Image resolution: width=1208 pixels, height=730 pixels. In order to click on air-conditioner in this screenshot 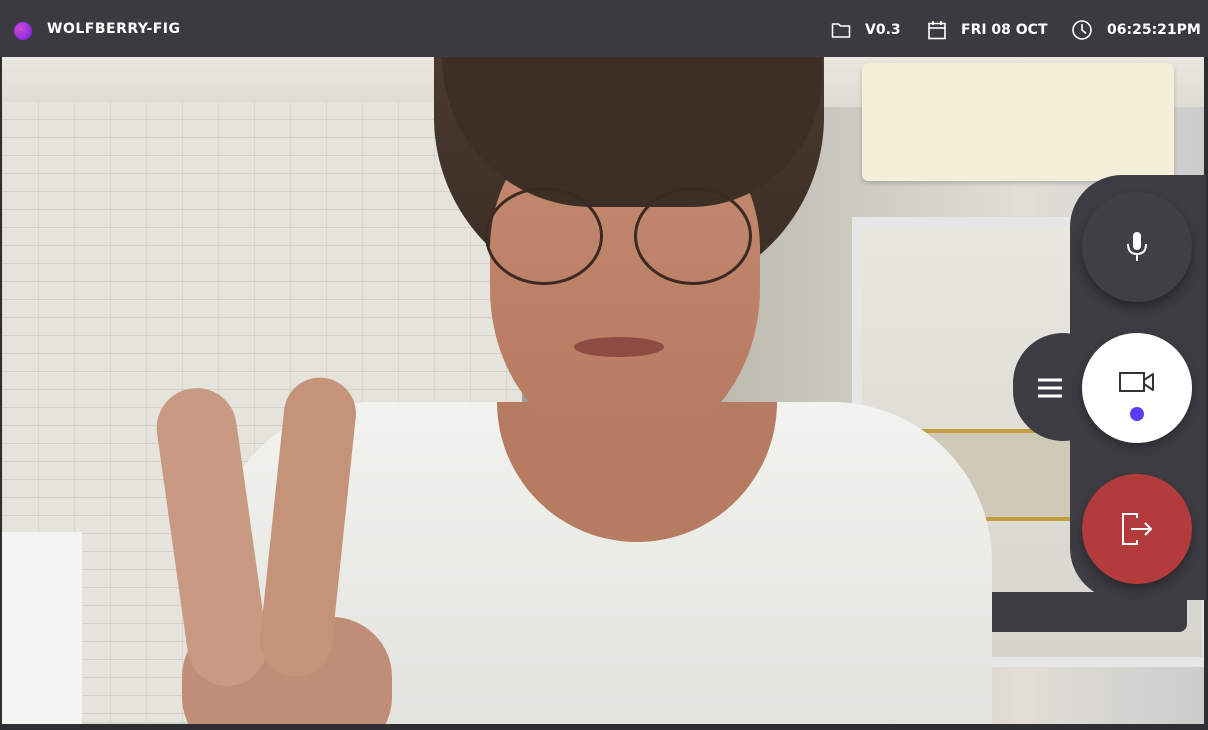, I will do `click(1018, 122)`.